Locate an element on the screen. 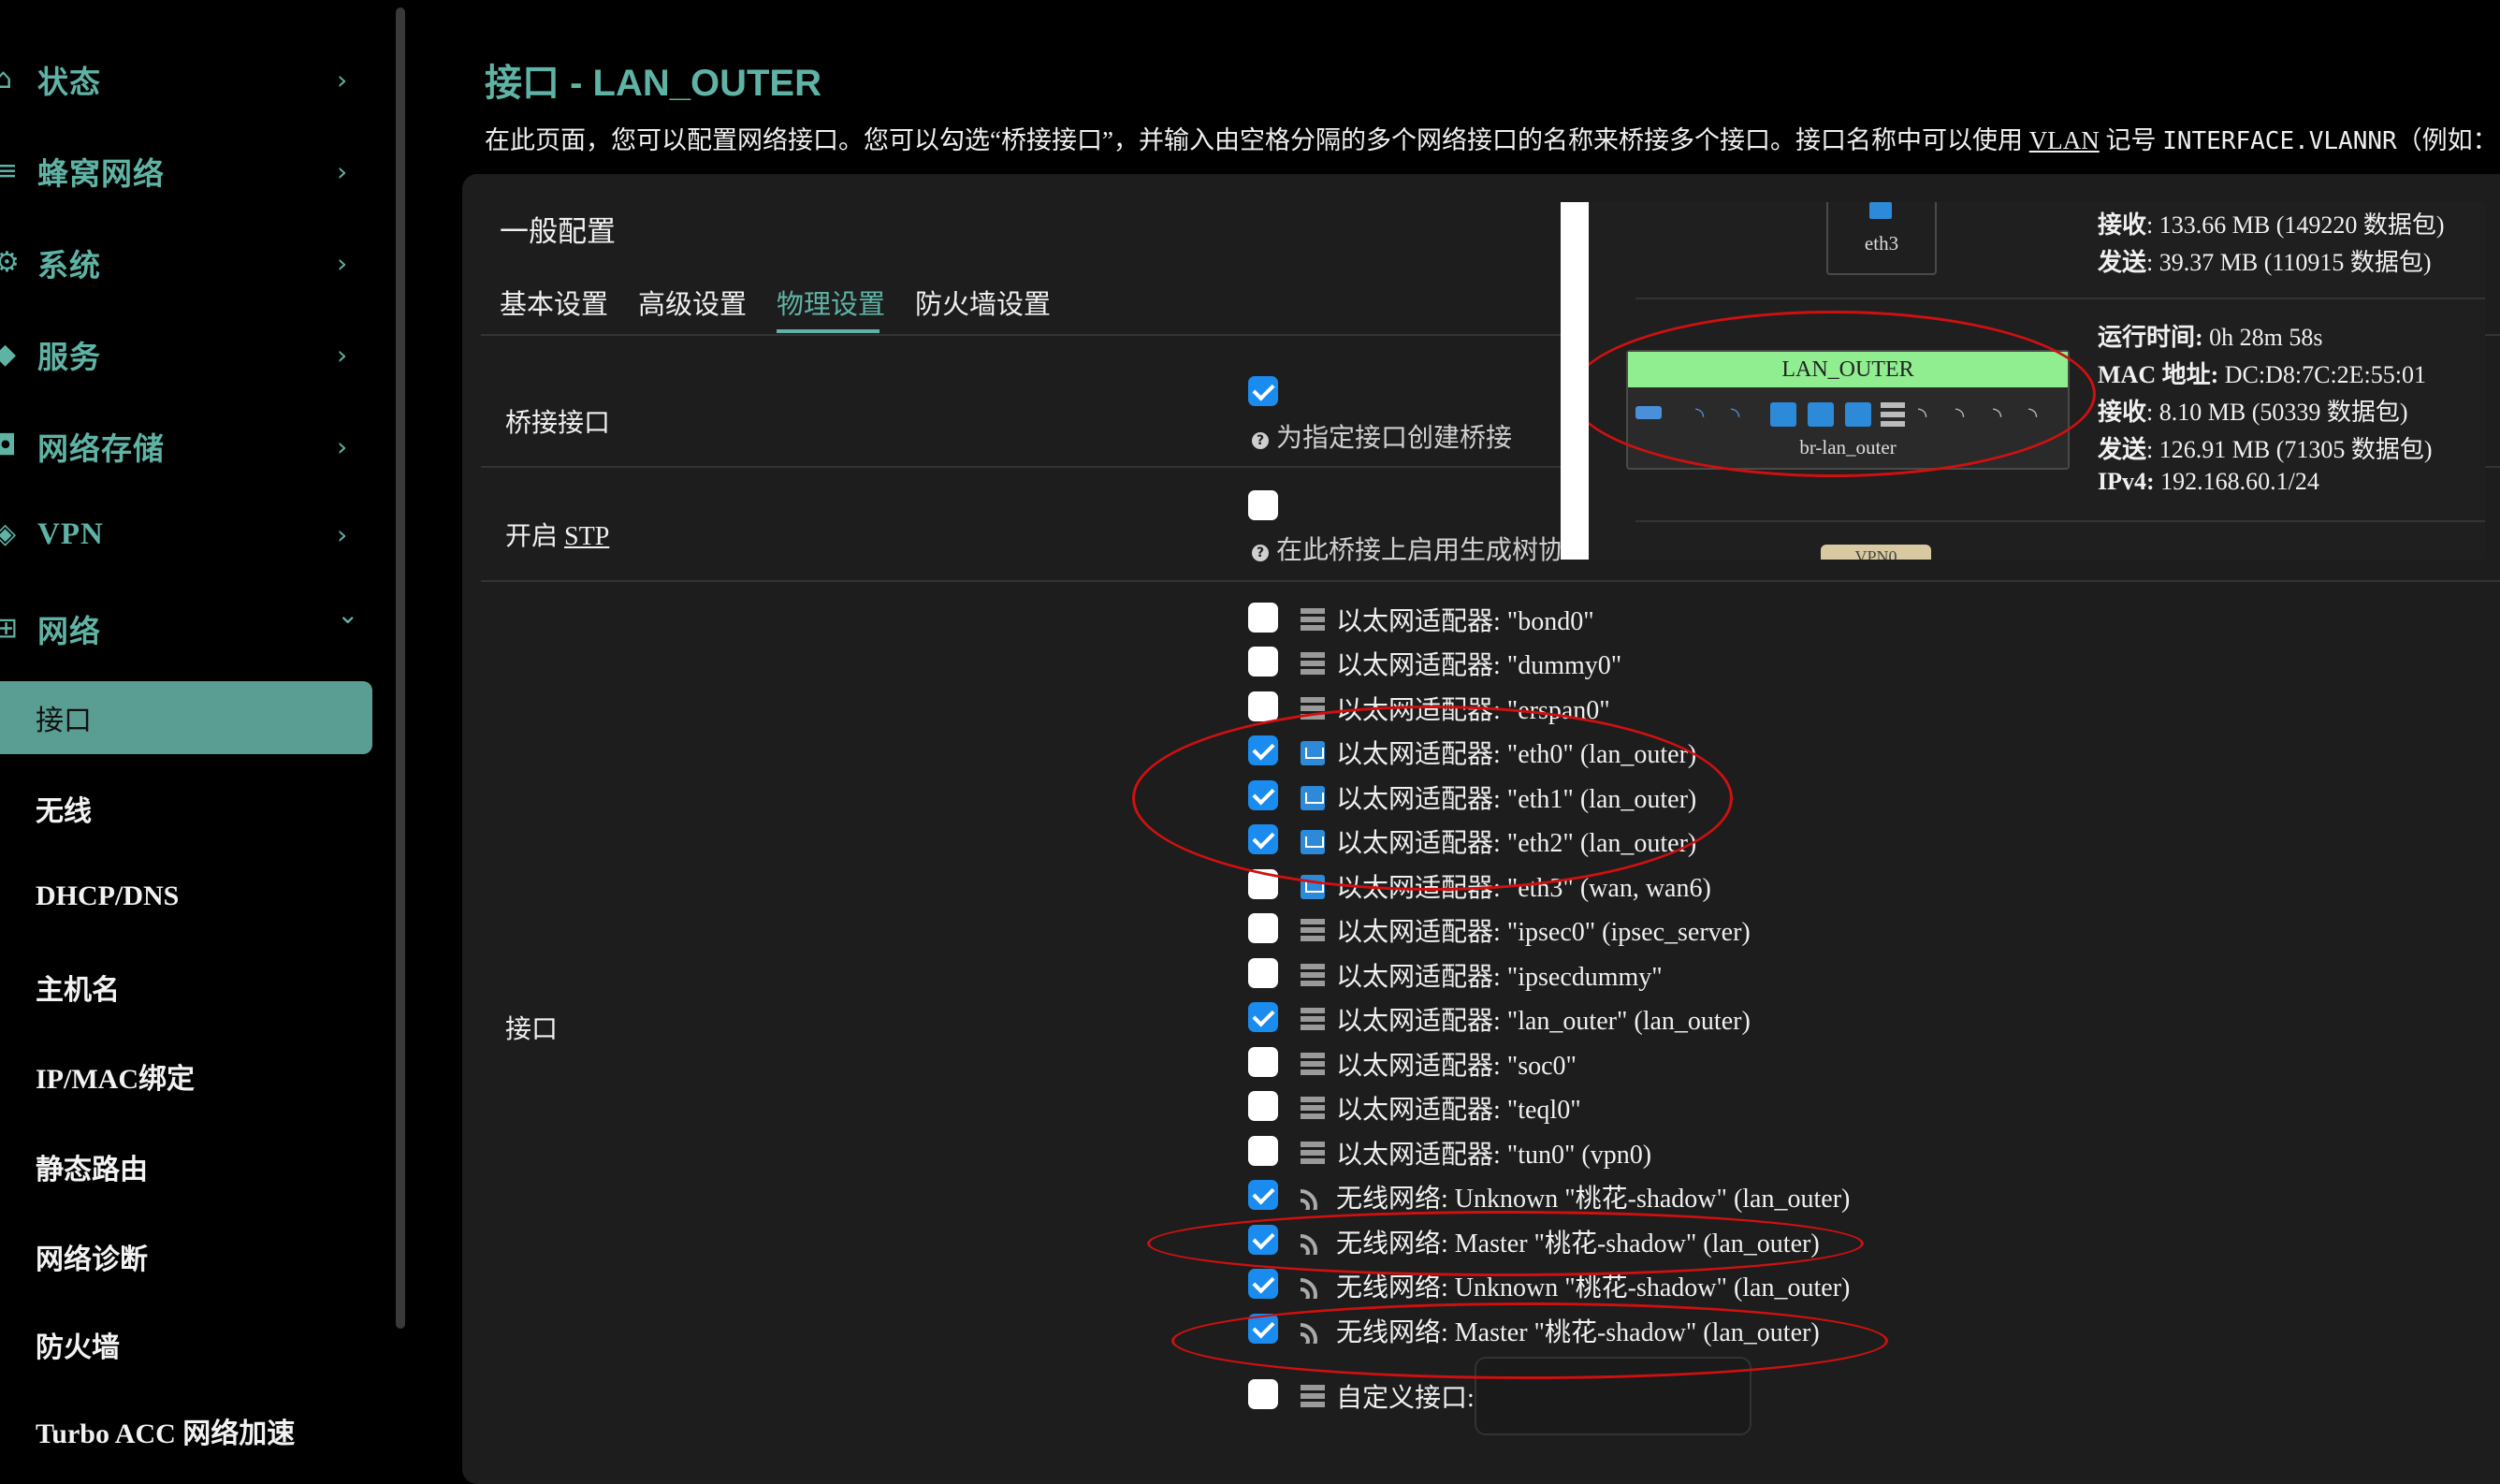 This screenshot has height=1484, width=2500. sidebar-item-diagnostics: 网络诊断 is located at coordinates (186, 1256).